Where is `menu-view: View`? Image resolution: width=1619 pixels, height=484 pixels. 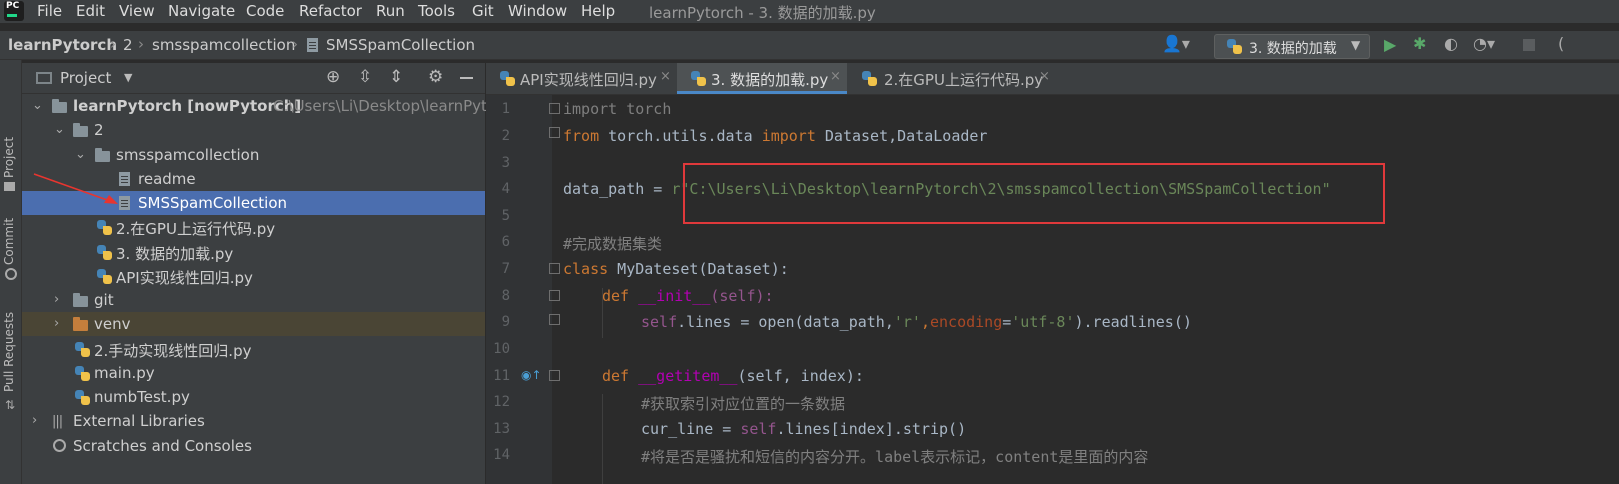 menu-view: View is located at coordinates (137, 11).